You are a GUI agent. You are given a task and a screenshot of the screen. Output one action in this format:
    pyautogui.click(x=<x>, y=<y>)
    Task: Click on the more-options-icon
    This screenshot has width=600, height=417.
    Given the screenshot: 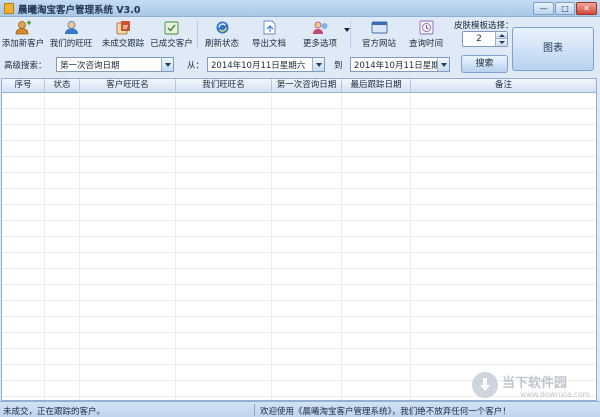 What is the action you would take?
    pyautogui.click(x=319, y=27)
    